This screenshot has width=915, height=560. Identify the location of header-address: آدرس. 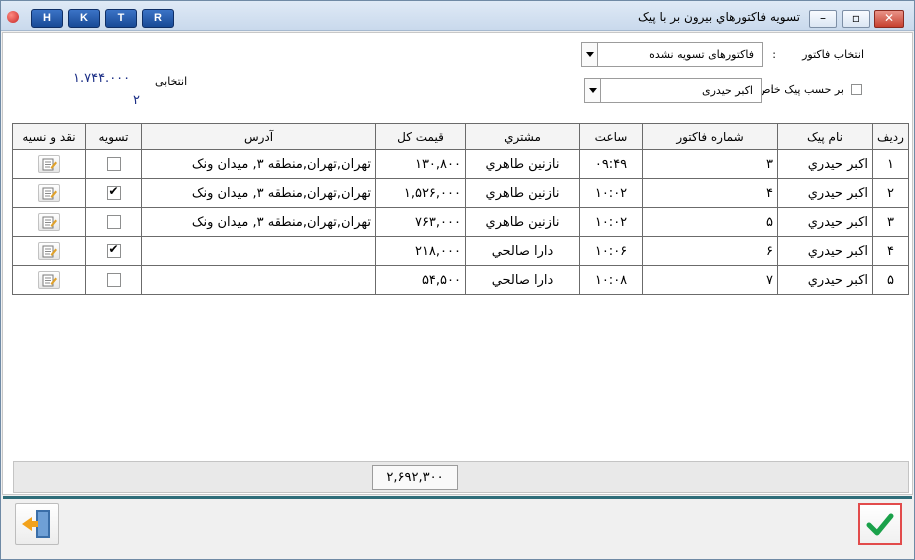
(258, 136).